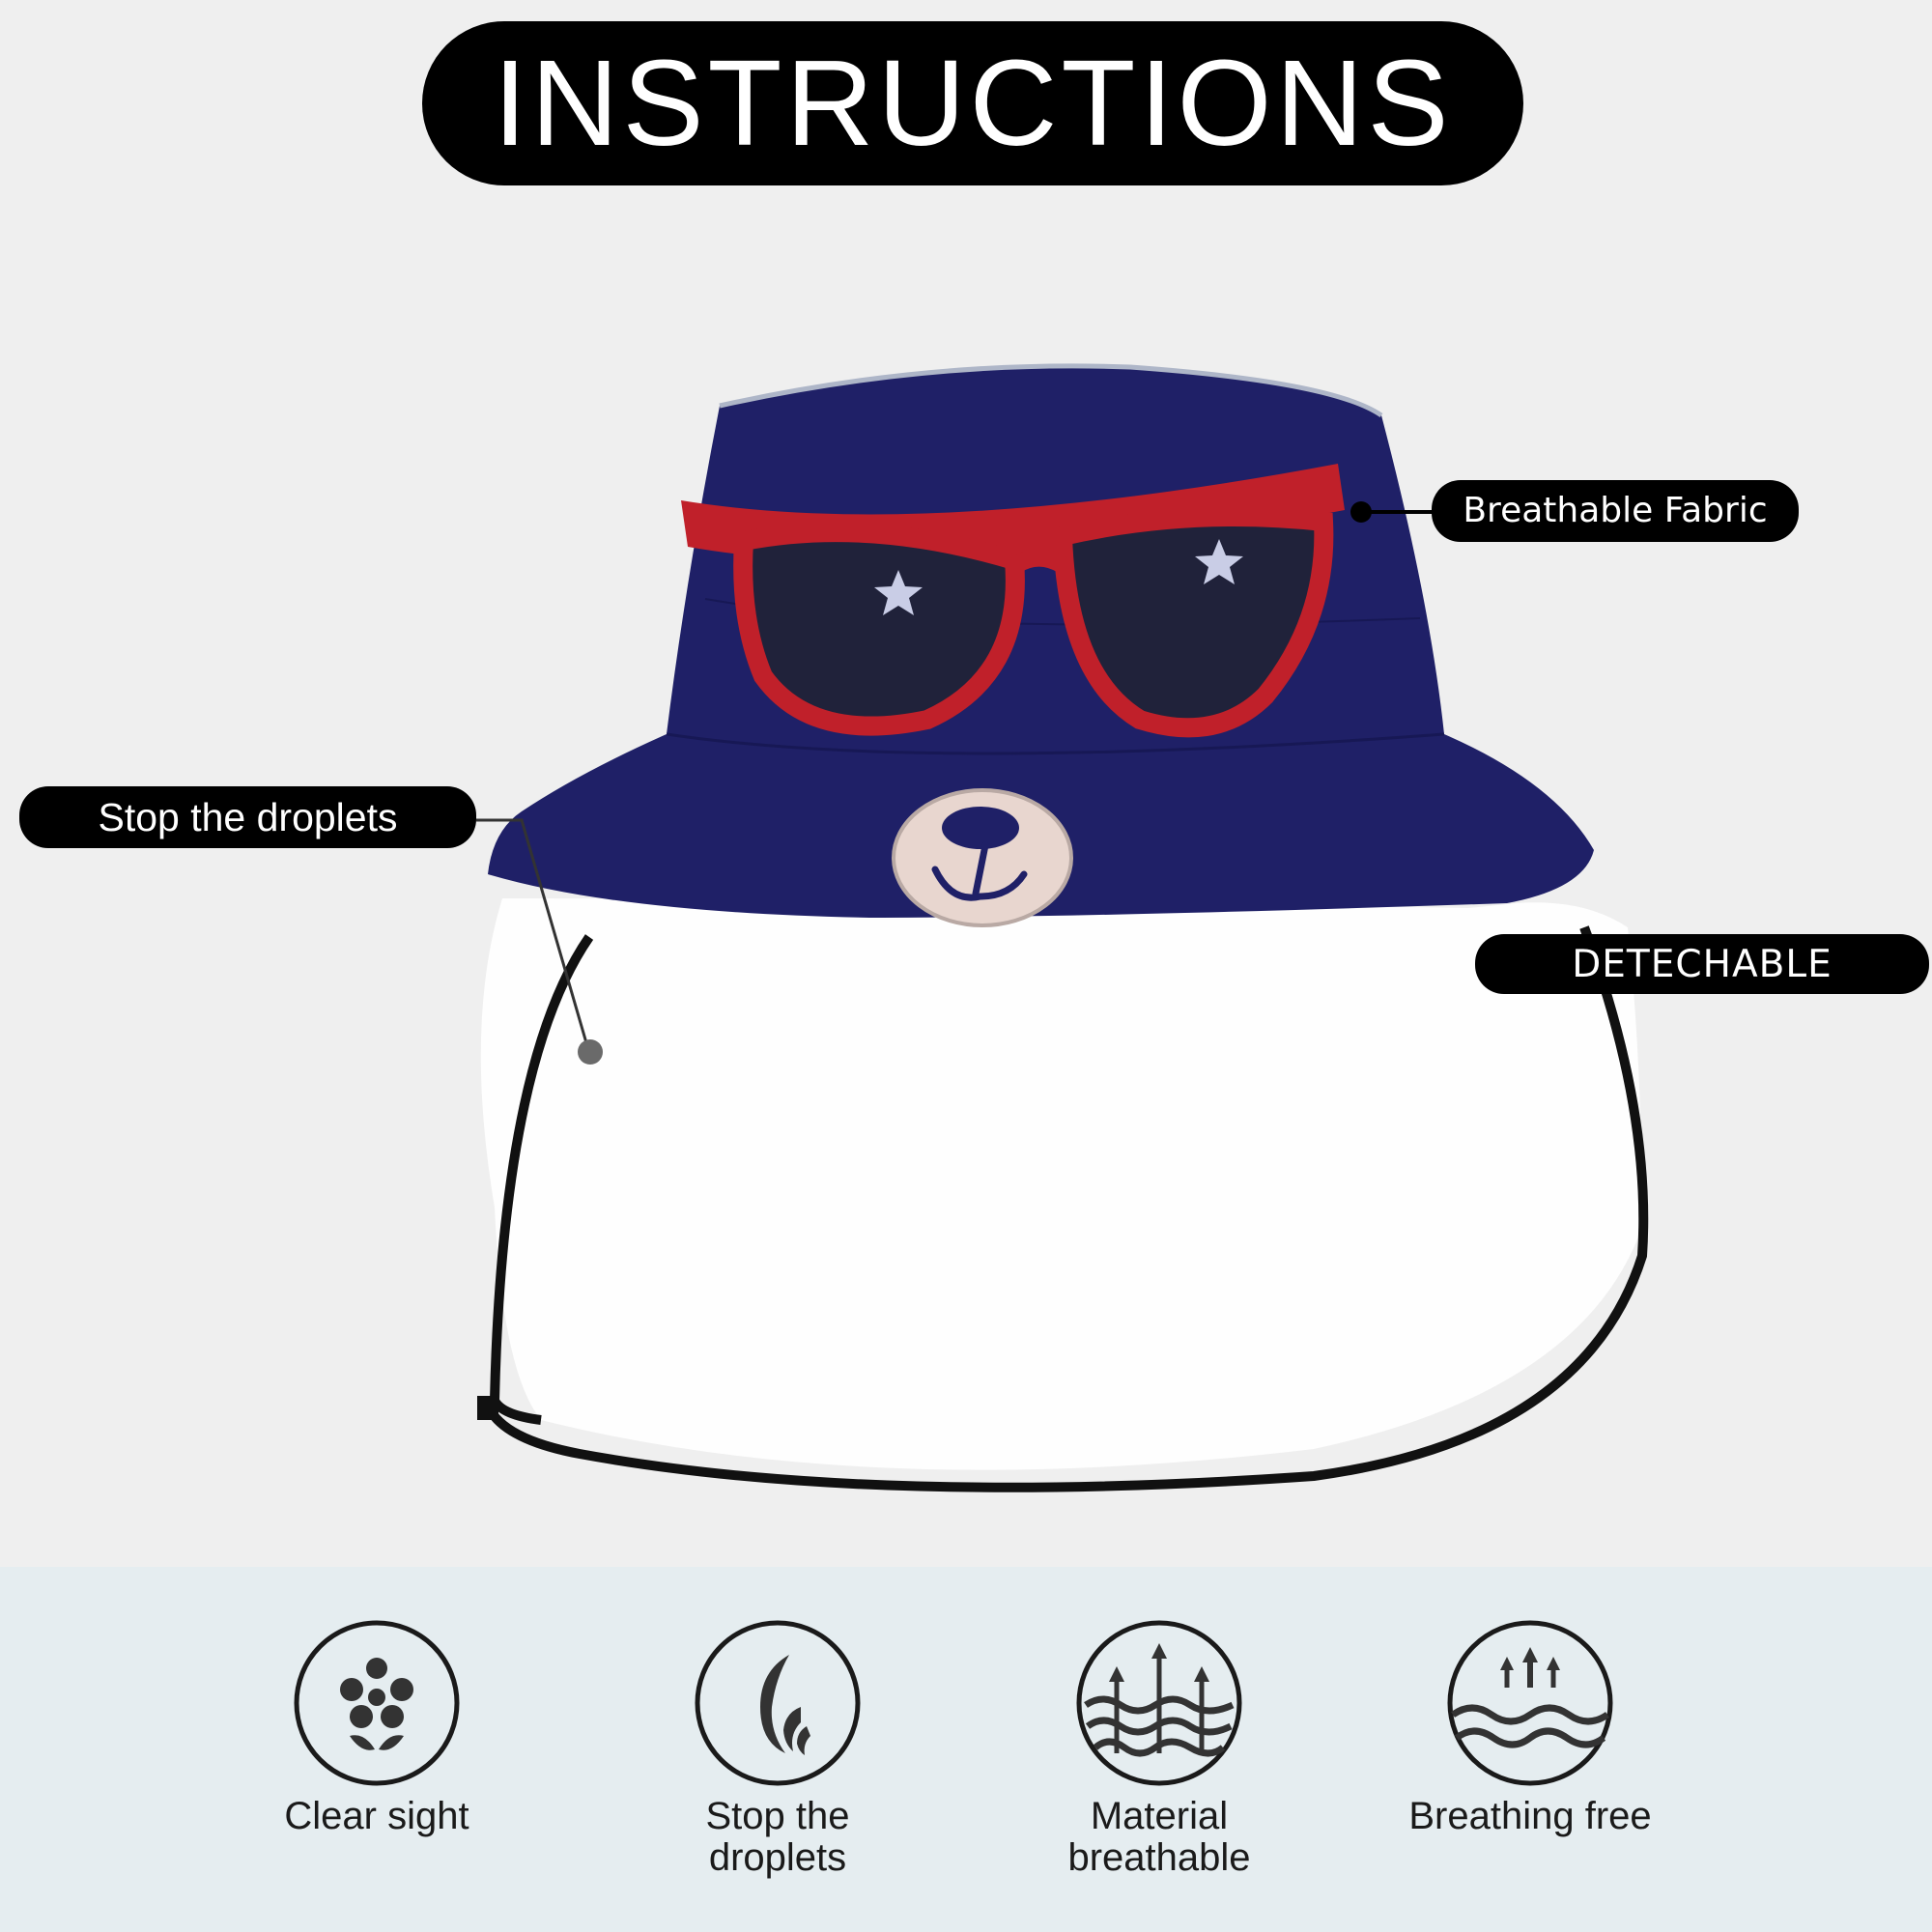 The width and height of the screenshot is (1932, 1932). I want to click on breathable-fabric-callout: Breathable Fabric, so click(1615, 511).